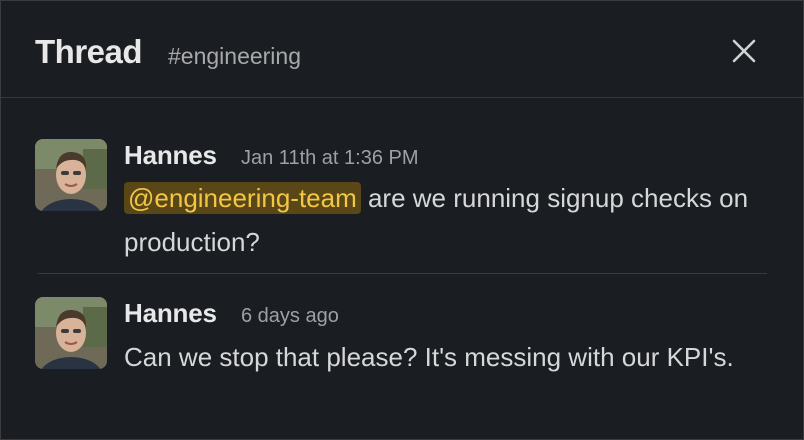 This screenshot has width=804, height=440. I want to click on thread-title: Thread, so click(89, 51).